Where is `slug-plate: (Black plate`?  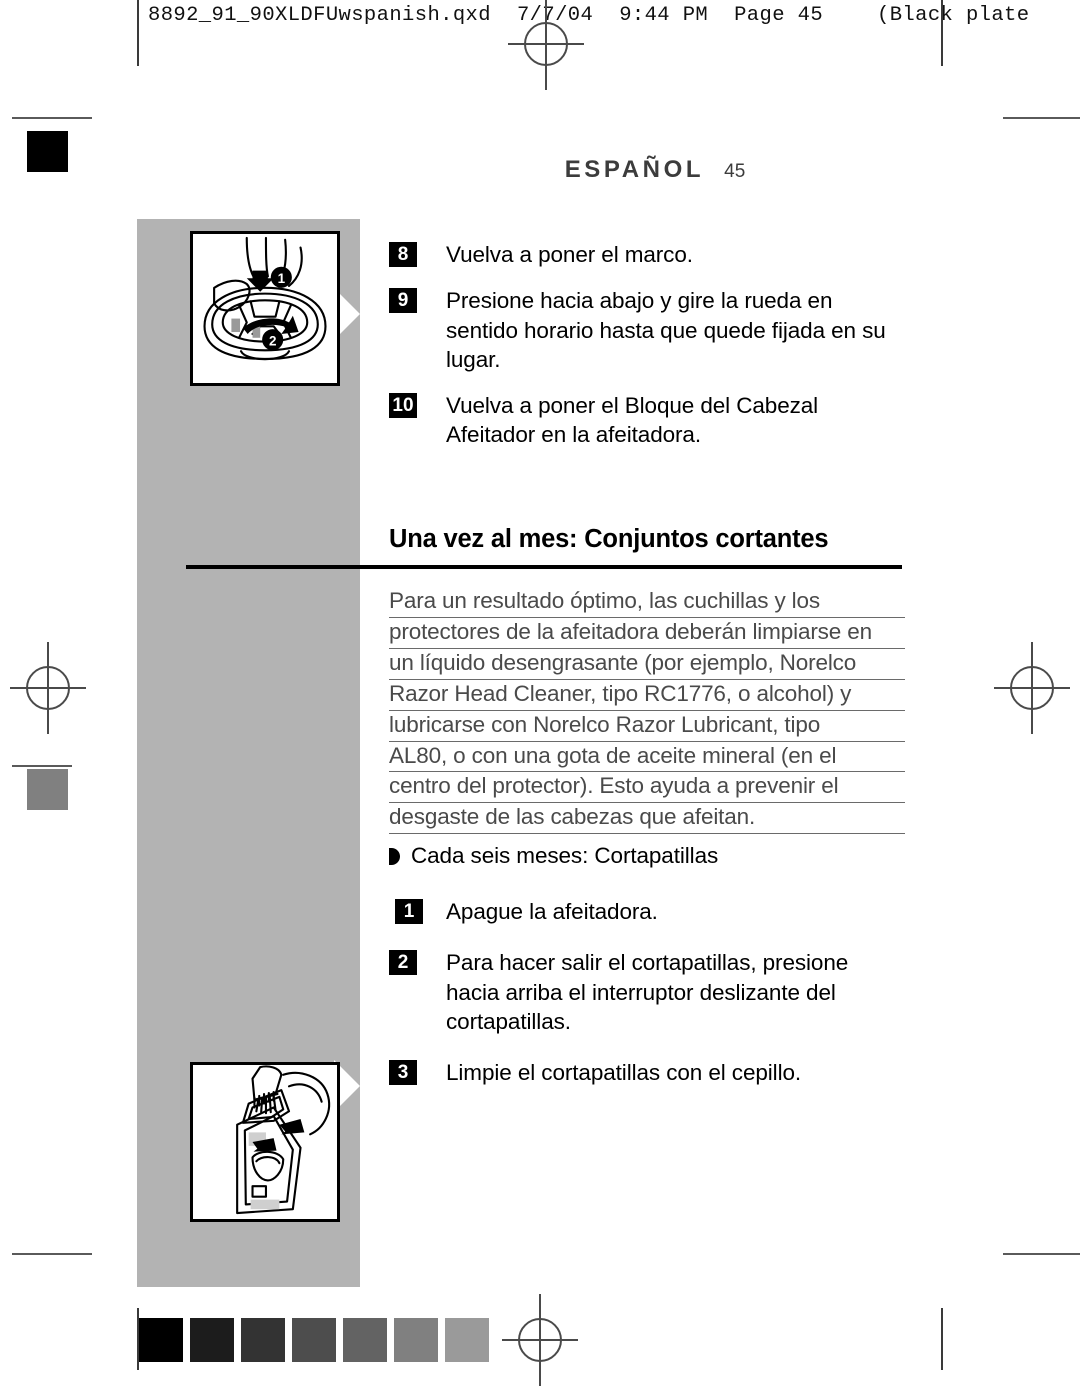 slug-plate: (Black plate is located at coordinates (953, 15).